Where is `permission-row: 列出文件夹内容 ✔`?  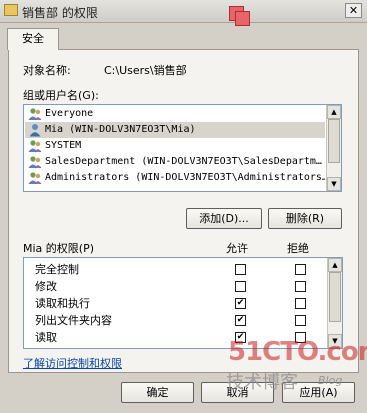
permission-row: 列出文件夹内容 ✔ is located at coordinates (176, 320).